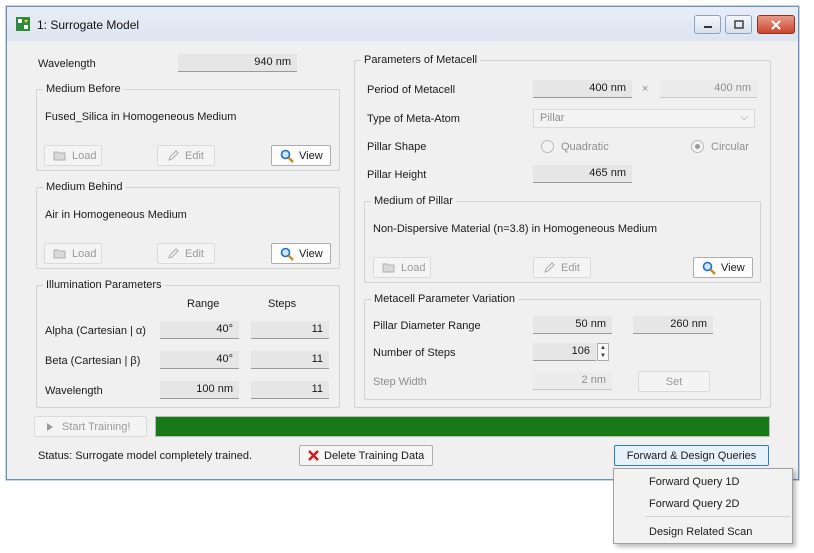  I want to click on title-bar: 1: Surrogate Model, so click(402, 24).